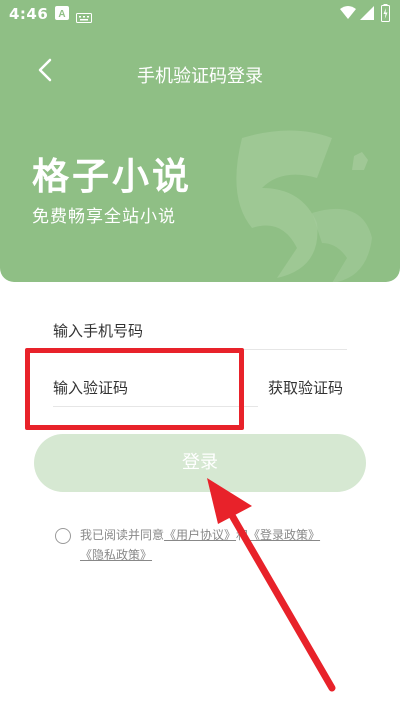 The image size is (400, 712). I want to click on quote-decoration-icon, so click(304, 206).